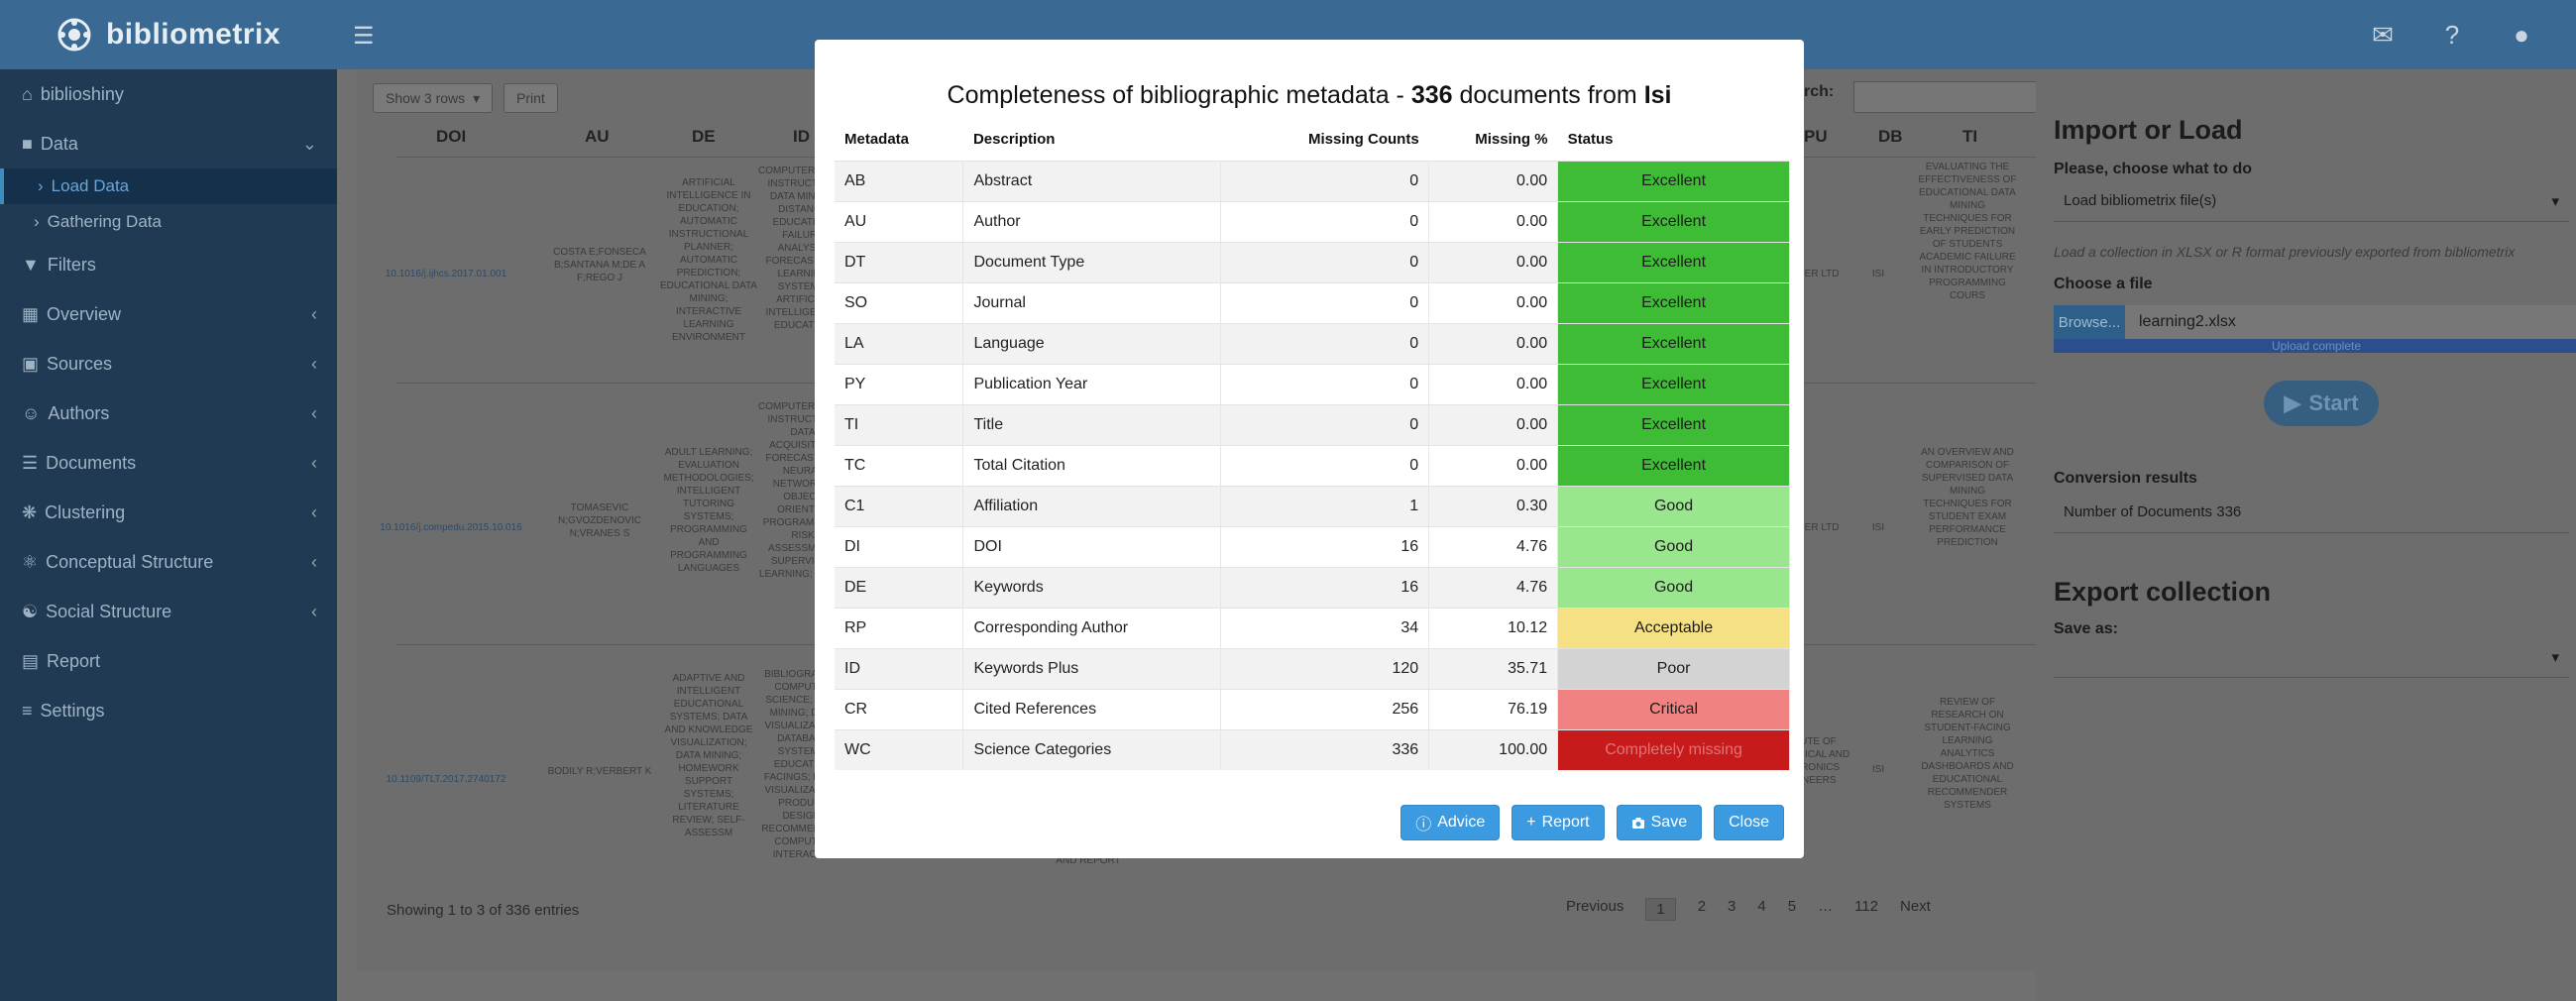 Image resolution: width=2576 pixels, height=1001 pixels. What do you see at coordinates (1325, 140) in the screenshot?
I see `column-header-missing-counts: Missing Counts` at bounding box center [1325, 140].